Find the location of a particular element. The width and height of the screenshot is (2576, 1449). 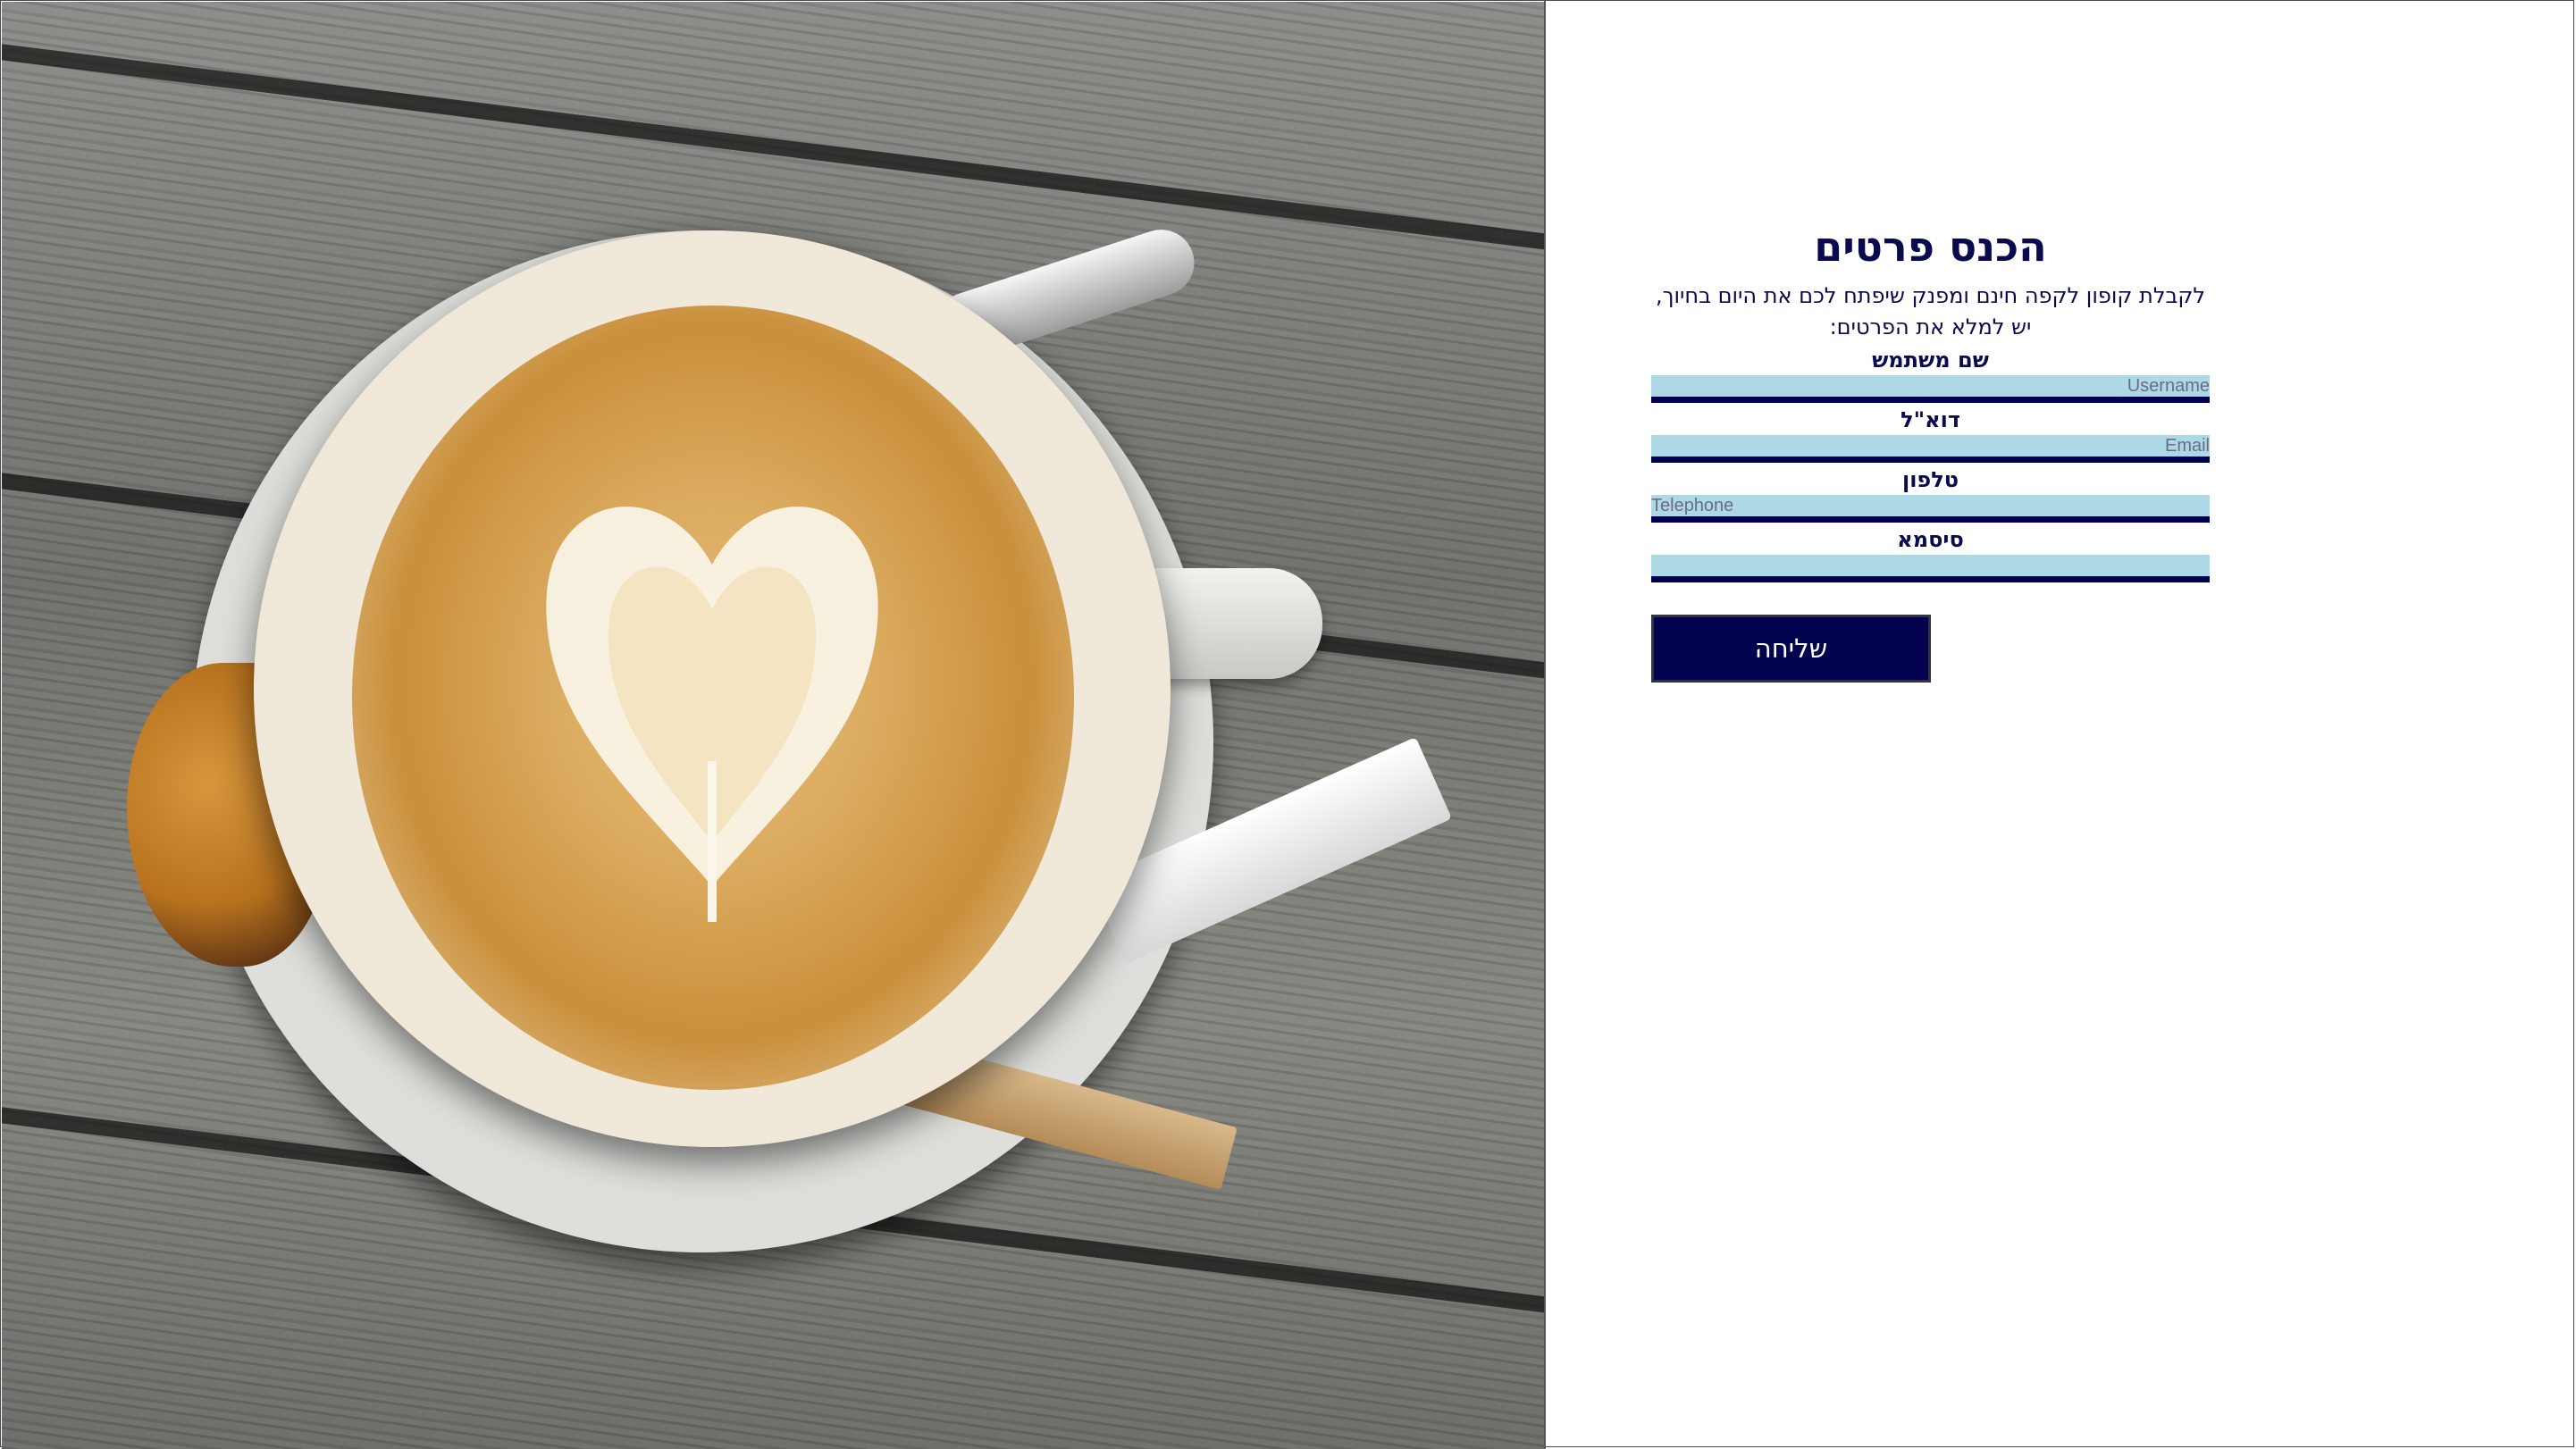

password-input is located at coordinates (1930, 568).